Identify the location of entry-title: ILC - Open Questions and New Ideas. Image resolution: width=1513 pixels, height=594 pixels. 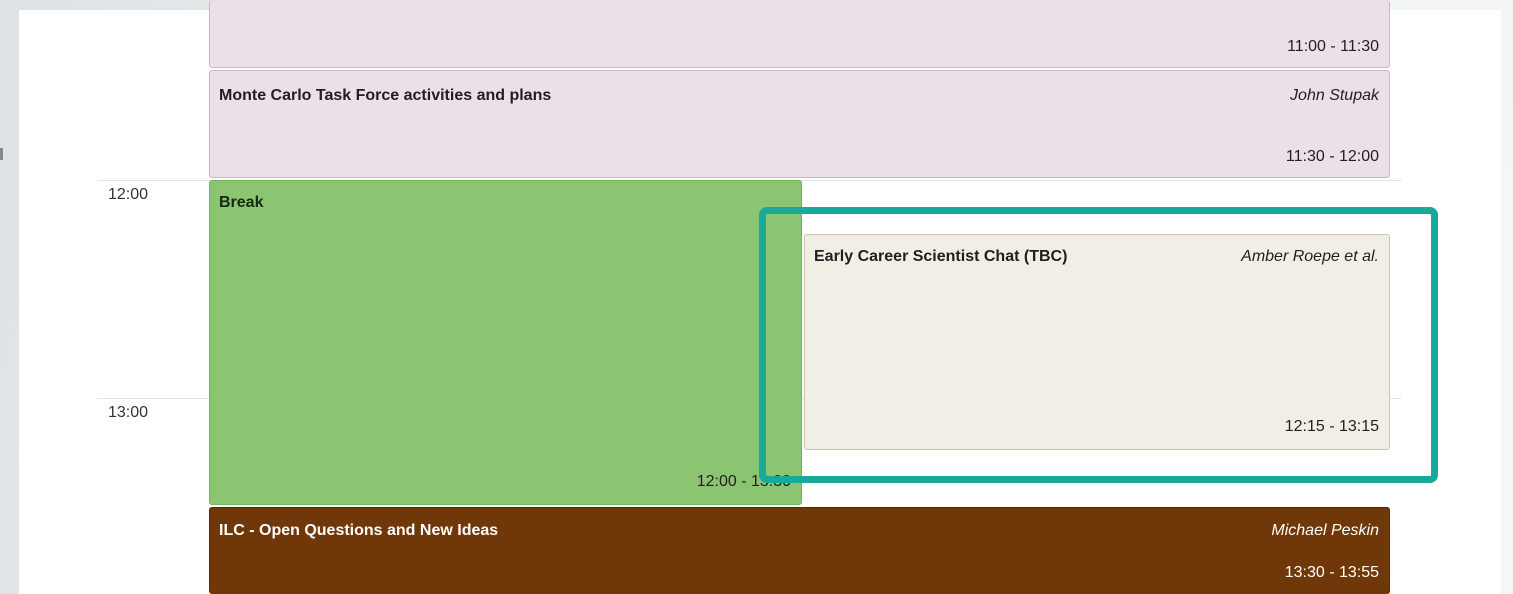
(359, 530).